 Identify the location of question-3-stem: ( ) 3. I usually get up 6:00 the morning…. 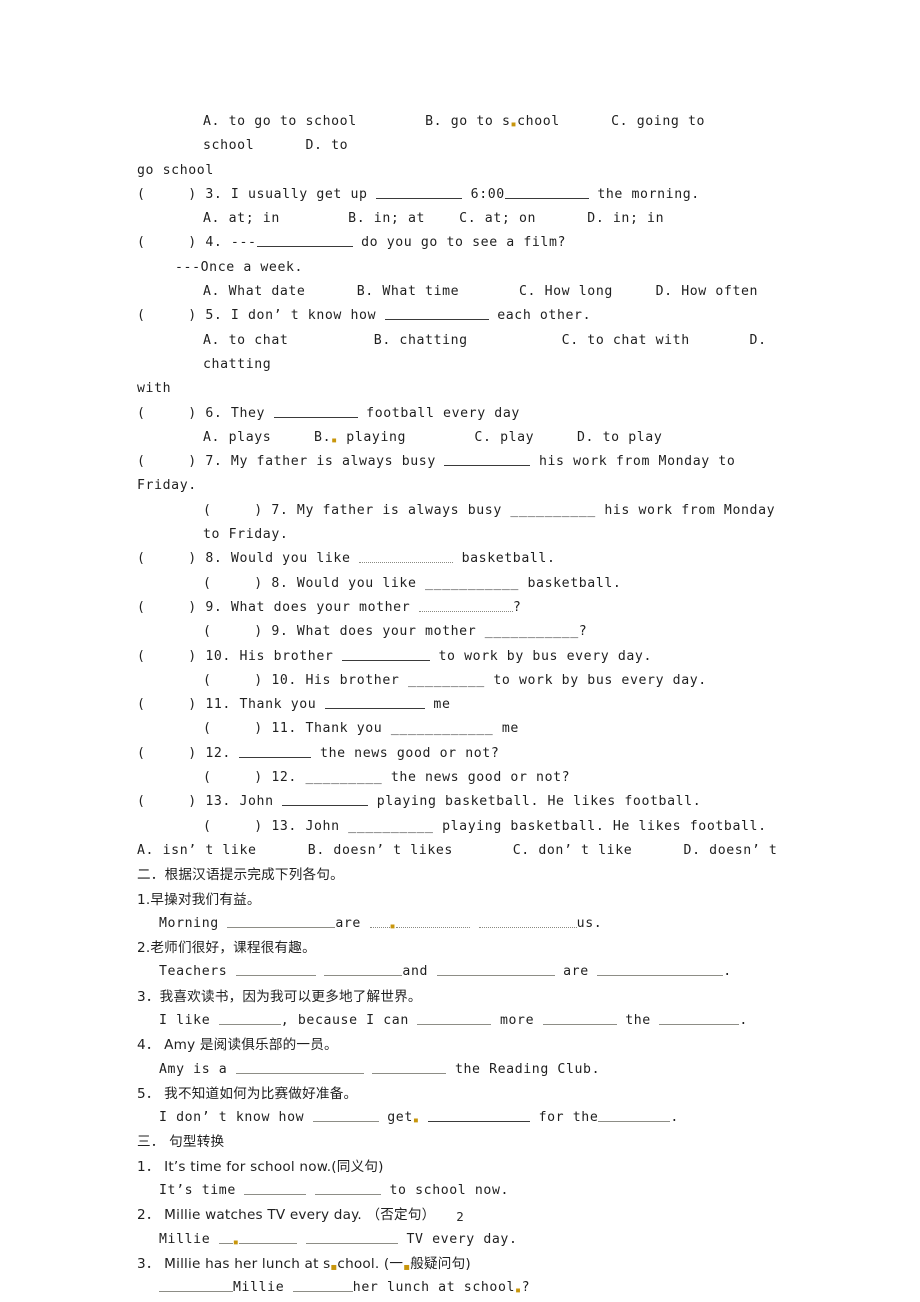
(418, 193).